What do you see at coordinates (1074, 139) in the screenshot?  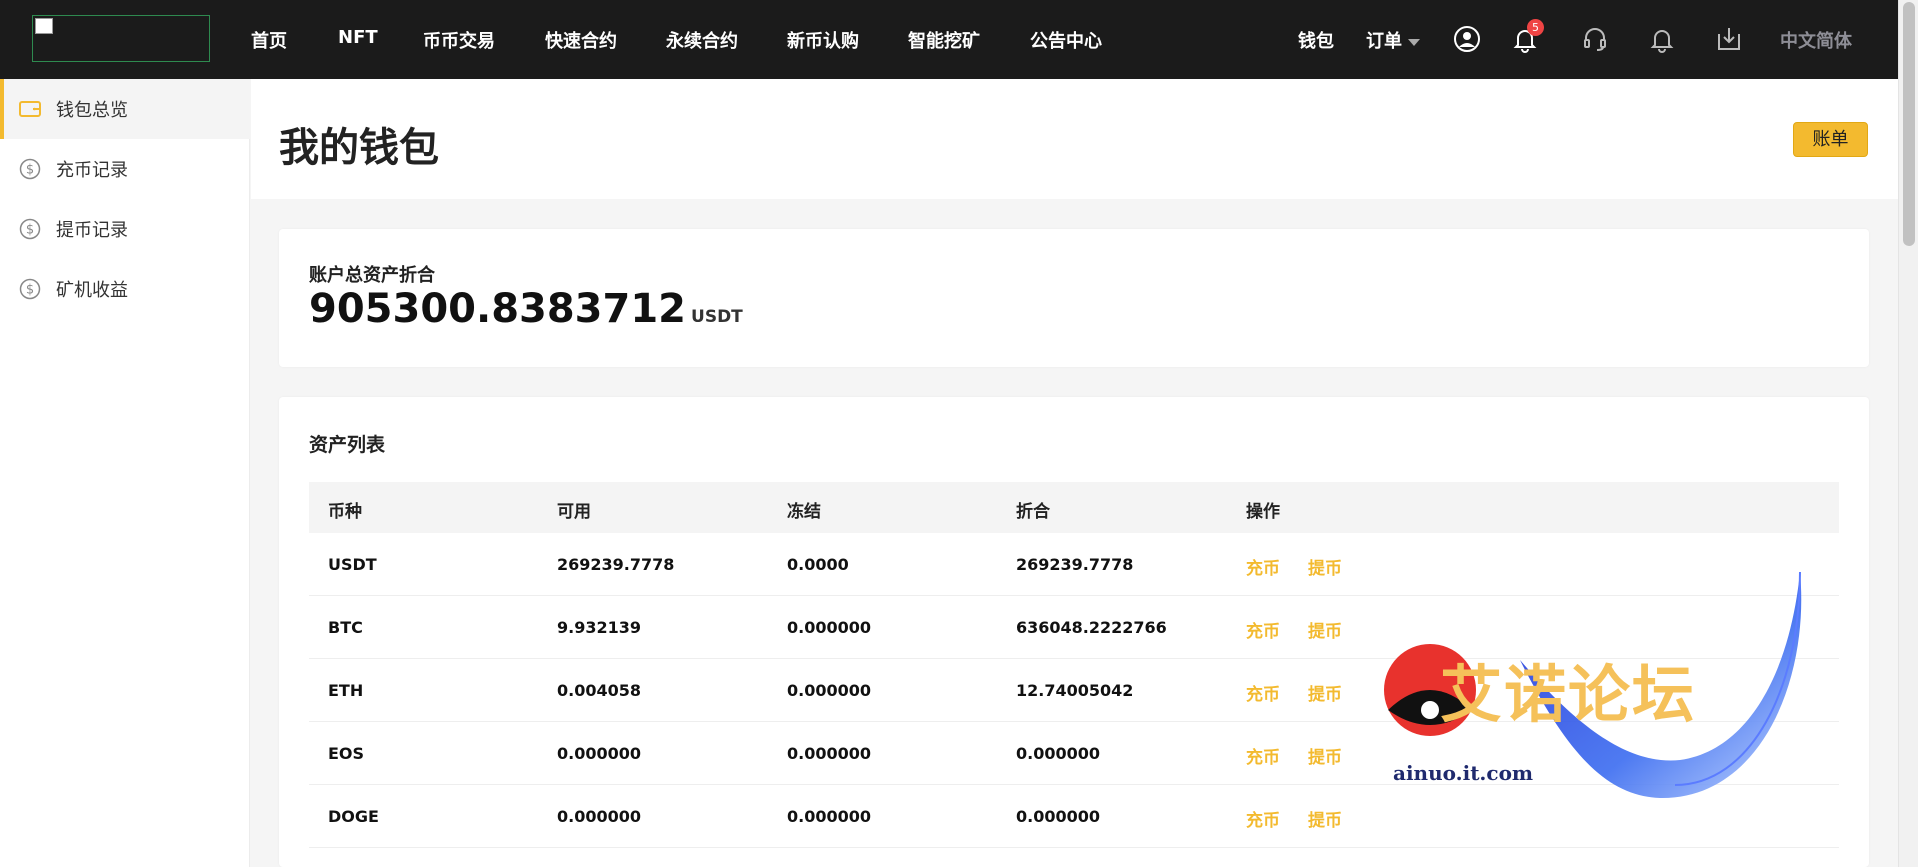 I see `page-header: 我的钱包 账单` at bounding box center [1074, 139].